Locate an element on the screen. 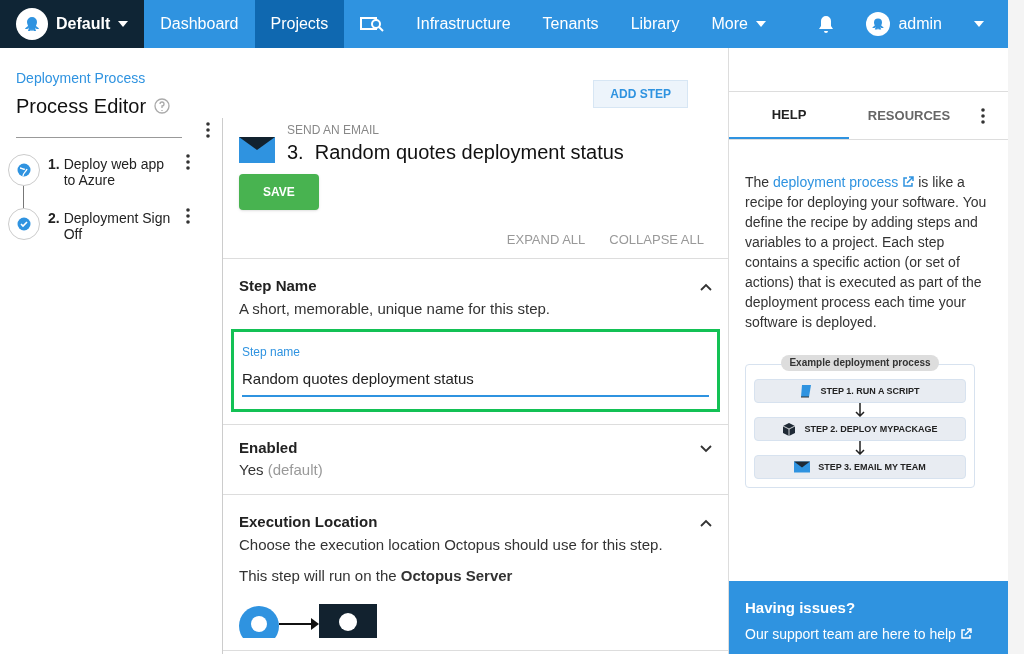 This screenshot has width=1024, height=654. nav-tab: Tenants is located at coordinates (570, 24).